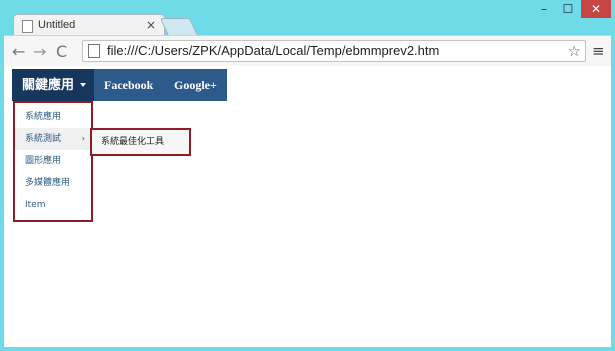  Describe the element at coordinates (94, 51) in the screenshot. I see `document-icon` at that location.